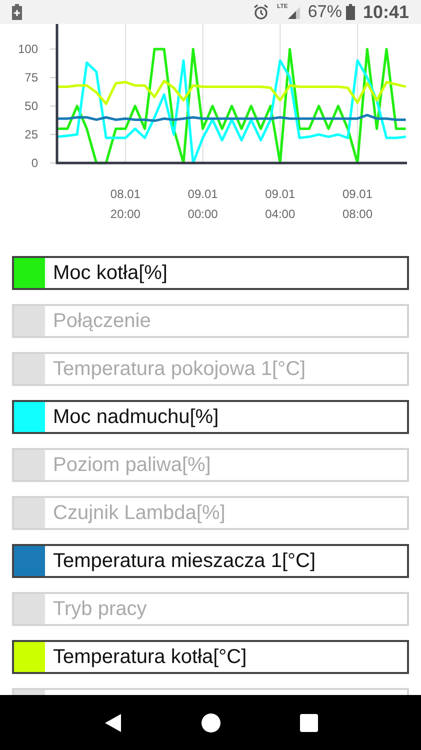 This screenshot has width=421, height=750. Describe the element at coordinates (100, 609) in the screenshot. I see `legend-label: Tryb pracy` at that location.